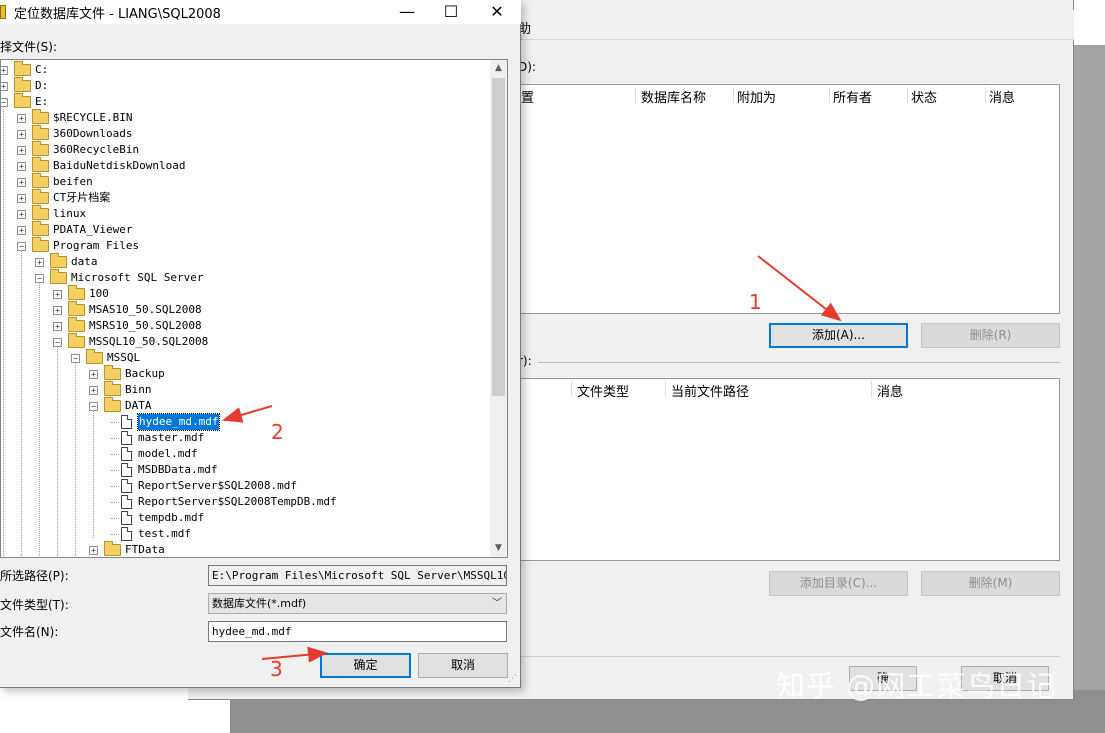  Describe the element at coordinates (236, 229) in the screenshot. I see `tree-node: + PDATA_Viewer` at that location.